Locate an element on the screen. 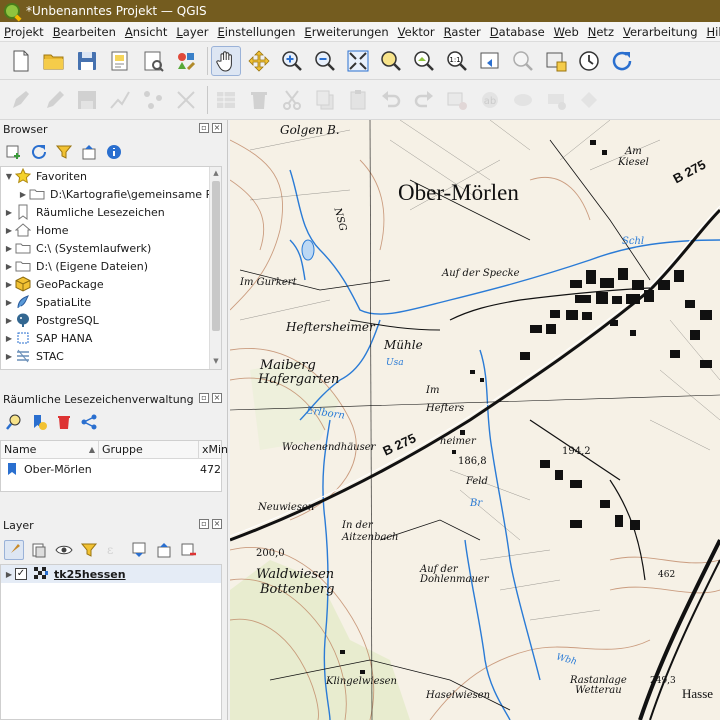  column-header-name: Name ▲ is located at coordinates (50, 449).